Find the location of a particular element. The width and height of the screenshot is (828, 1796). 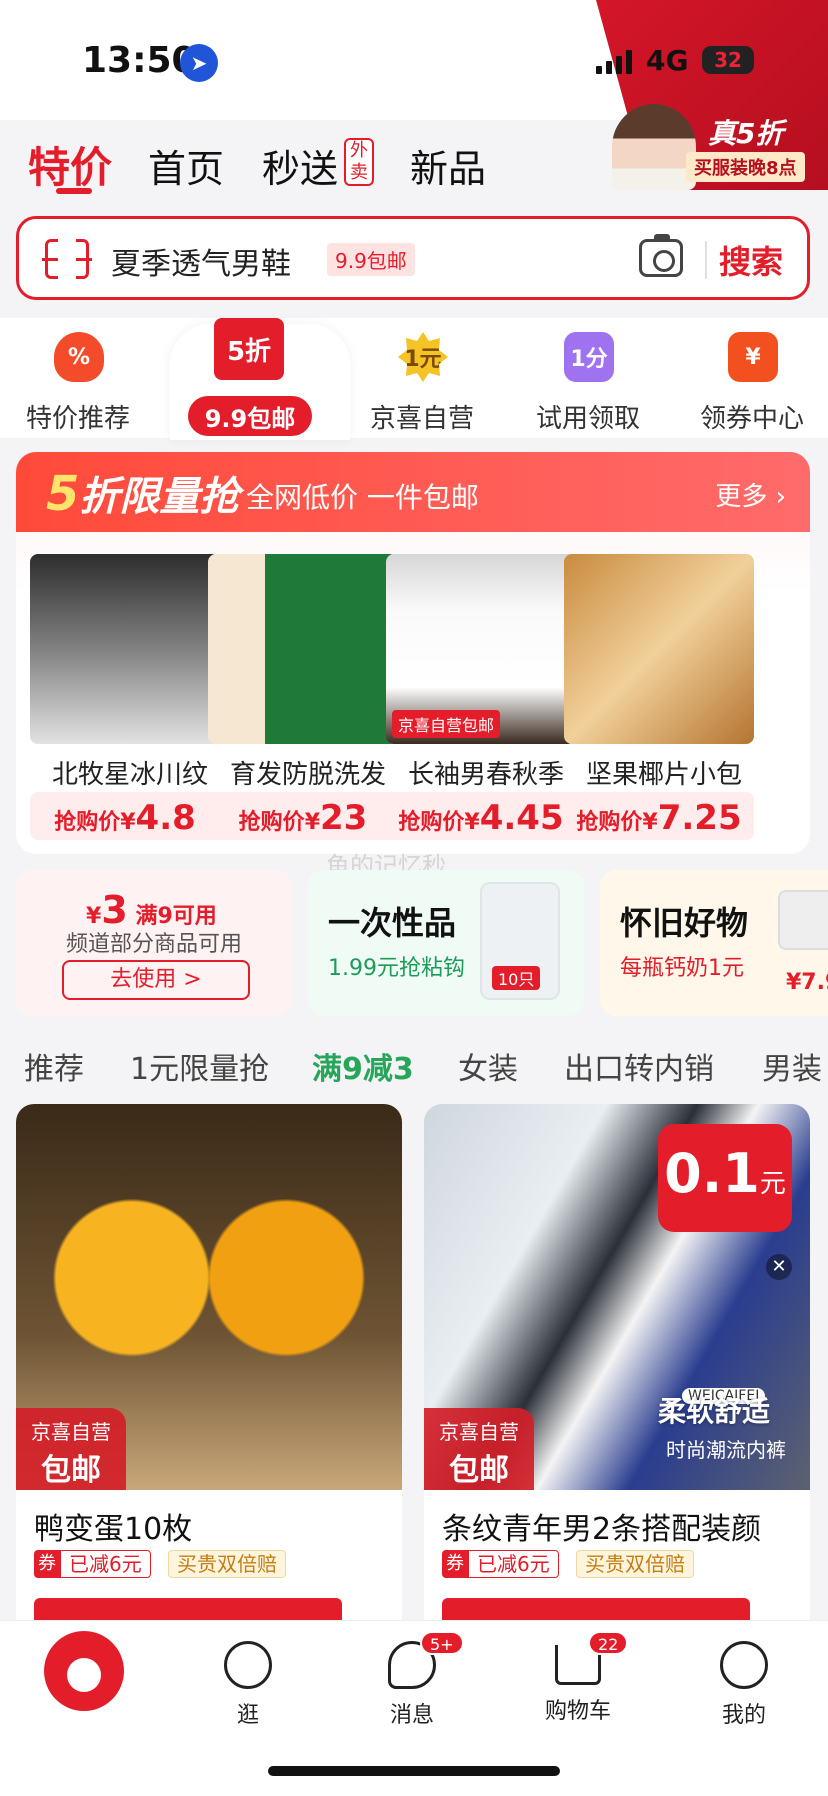

flash-item: 育发防脱洗发 抢购价¥23 is located at coordinates (303, 699).